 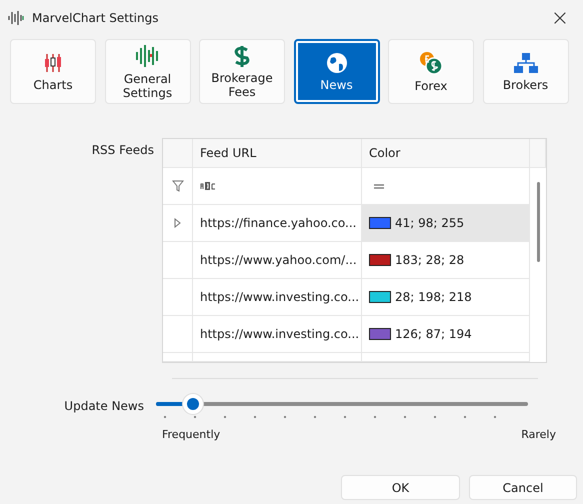 I want to click on column-header: Color, so click(x=446, y=153).